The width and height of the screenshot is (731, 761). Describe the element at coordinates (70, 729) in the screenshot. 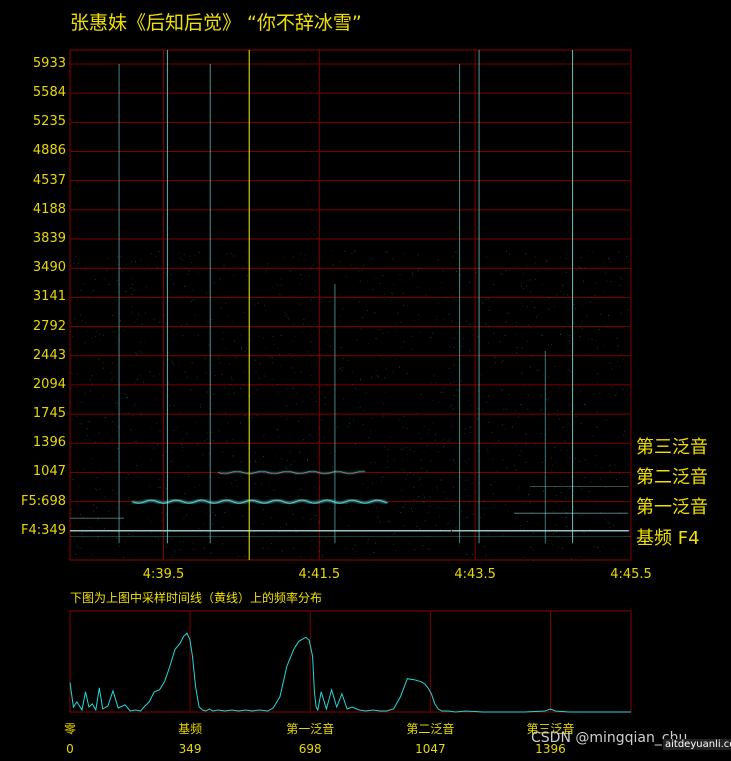

I see `spectrum-x-name-label: 零` at that location.